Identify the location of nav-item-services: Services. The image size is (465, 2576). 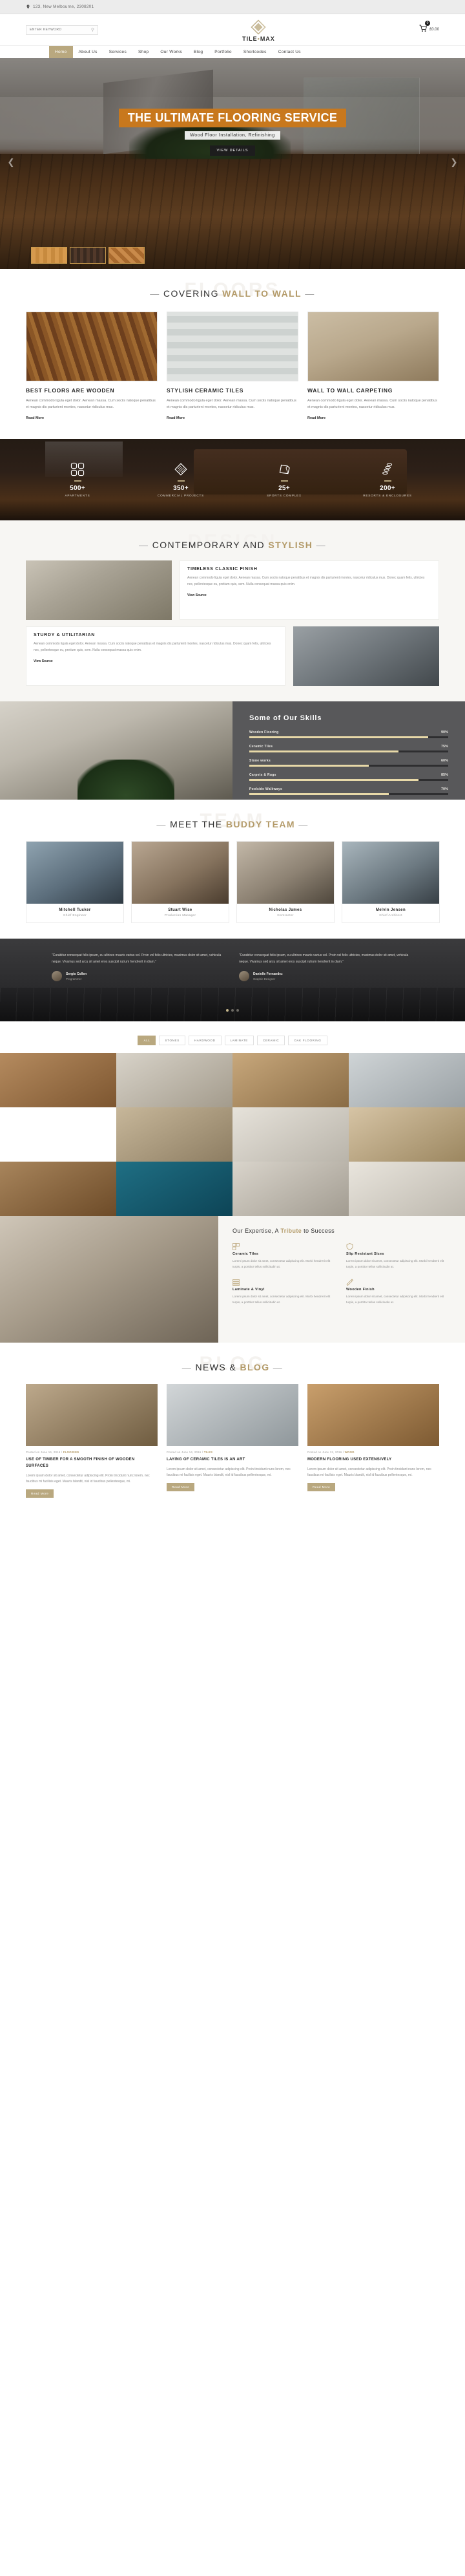
(118, 52).